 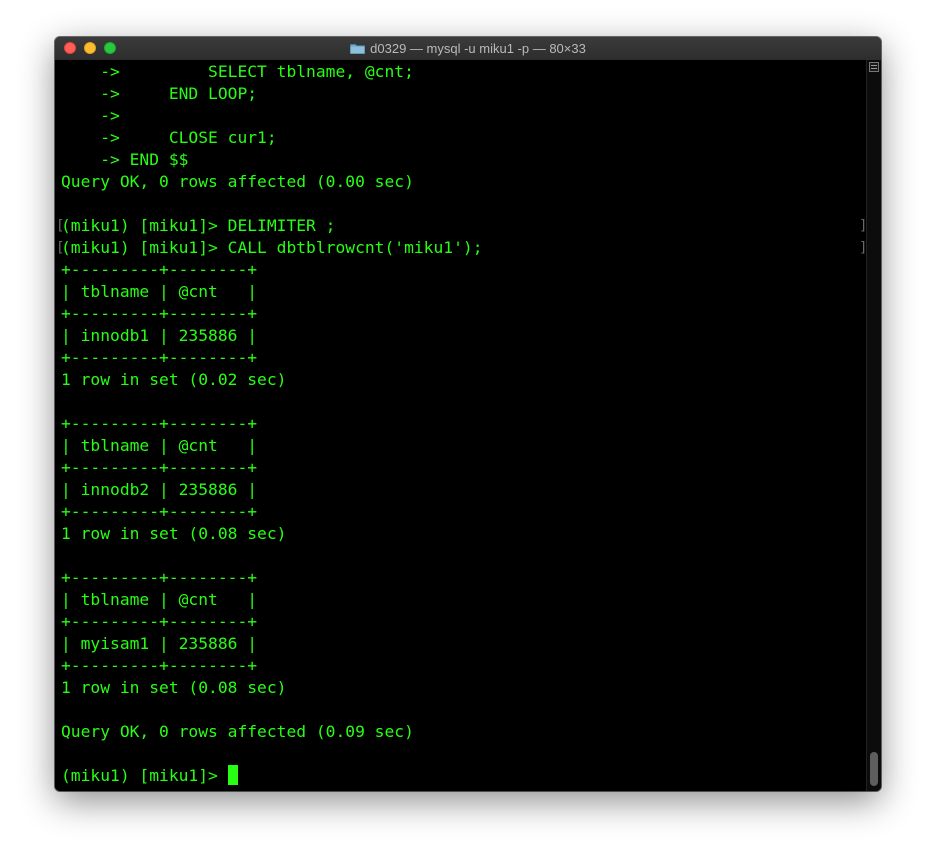 I want to click on terminal-line: -> END LOOP;, so click(x=159, y=93).